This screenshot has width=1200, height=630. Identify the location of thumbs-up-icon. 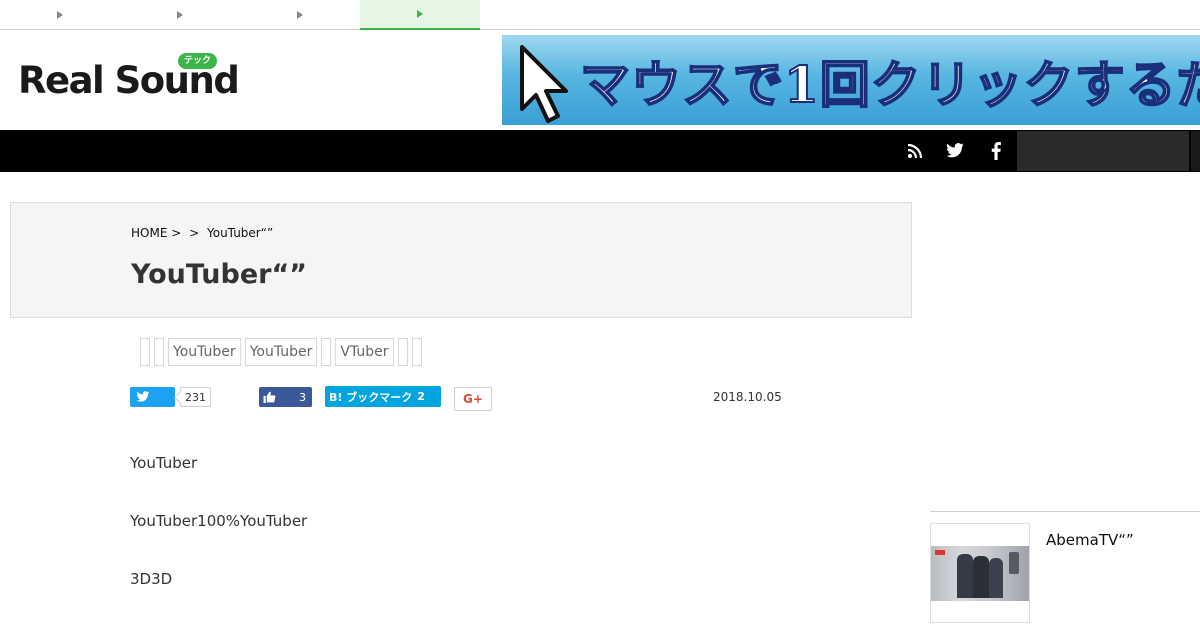
(269, 397).